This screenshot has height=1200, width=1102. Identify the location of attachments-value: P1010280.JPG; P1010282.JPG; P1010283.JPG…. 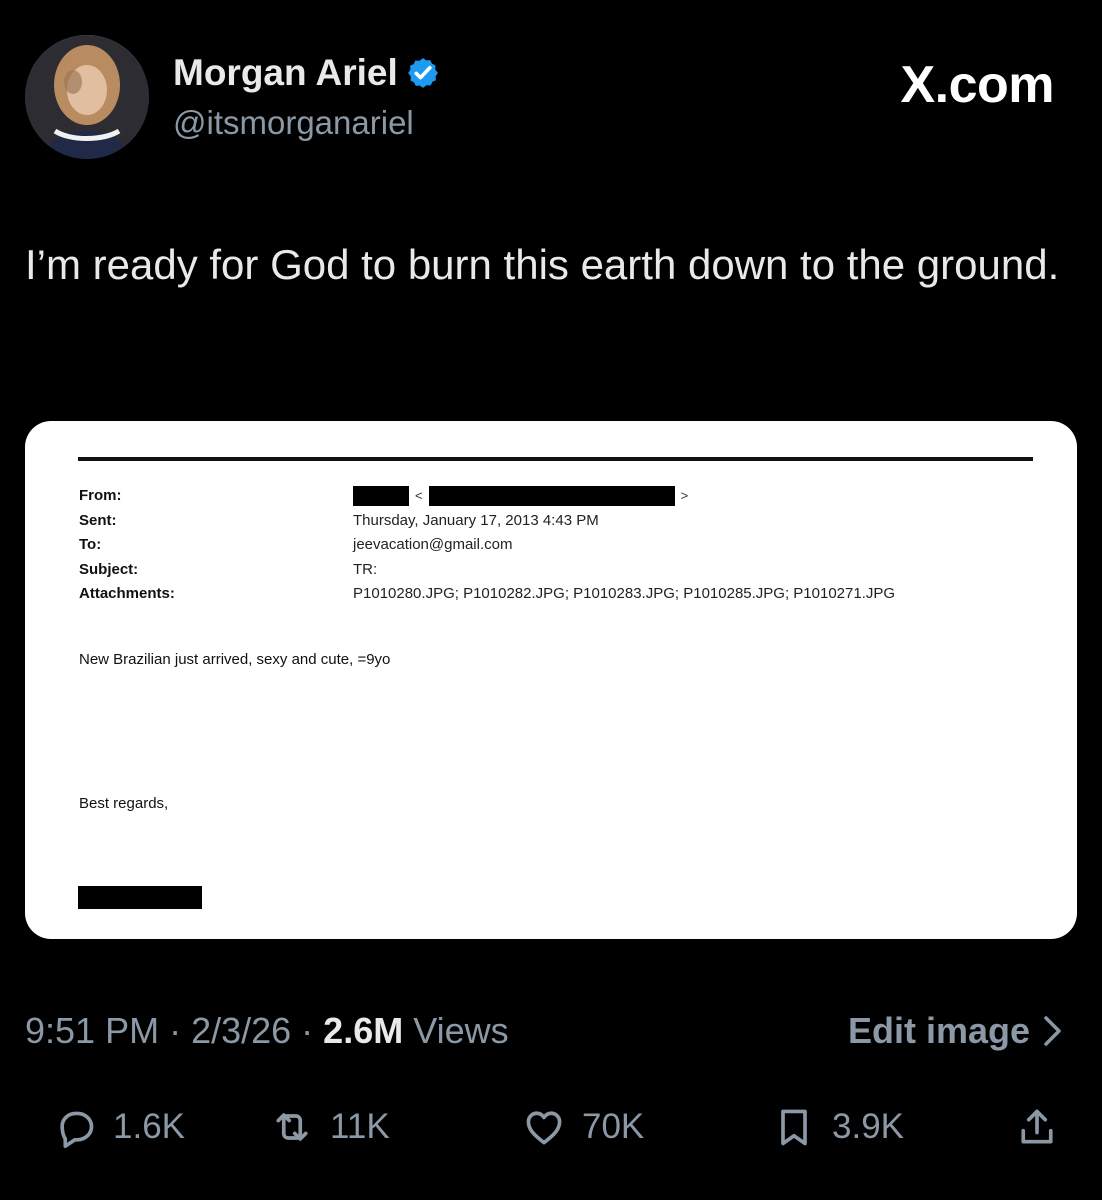
(624, 593).